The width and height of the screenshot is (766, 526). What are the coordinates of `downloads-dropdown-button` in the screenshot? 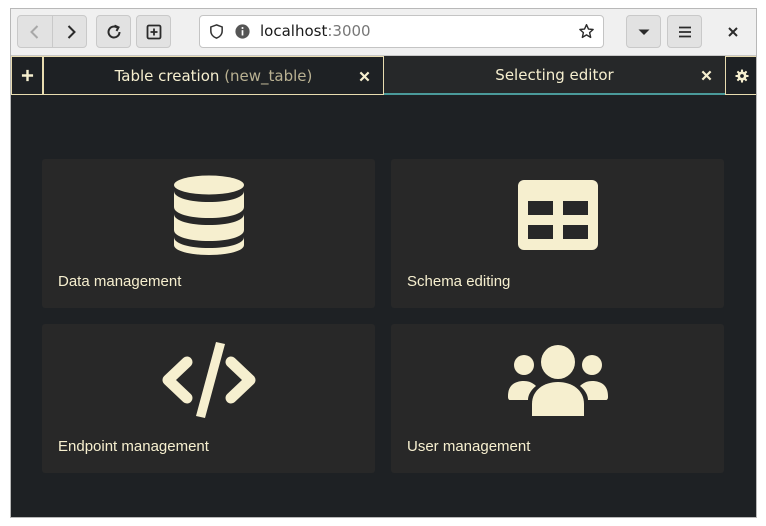 It's located at (643, 31).